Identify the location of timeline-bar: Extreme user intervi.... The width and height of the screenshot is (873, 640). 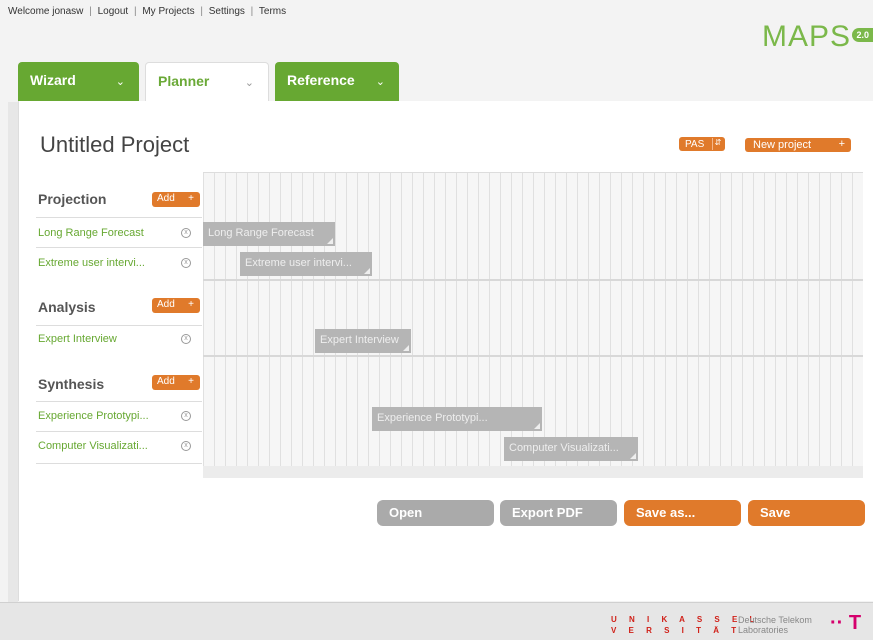
(306, 264).